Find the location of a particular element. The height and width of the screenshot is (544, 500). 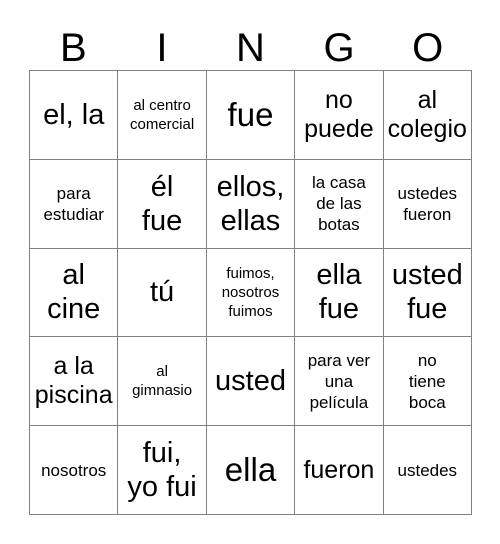

bingo-cell-text: al cine is located at coordinates (74, 292).